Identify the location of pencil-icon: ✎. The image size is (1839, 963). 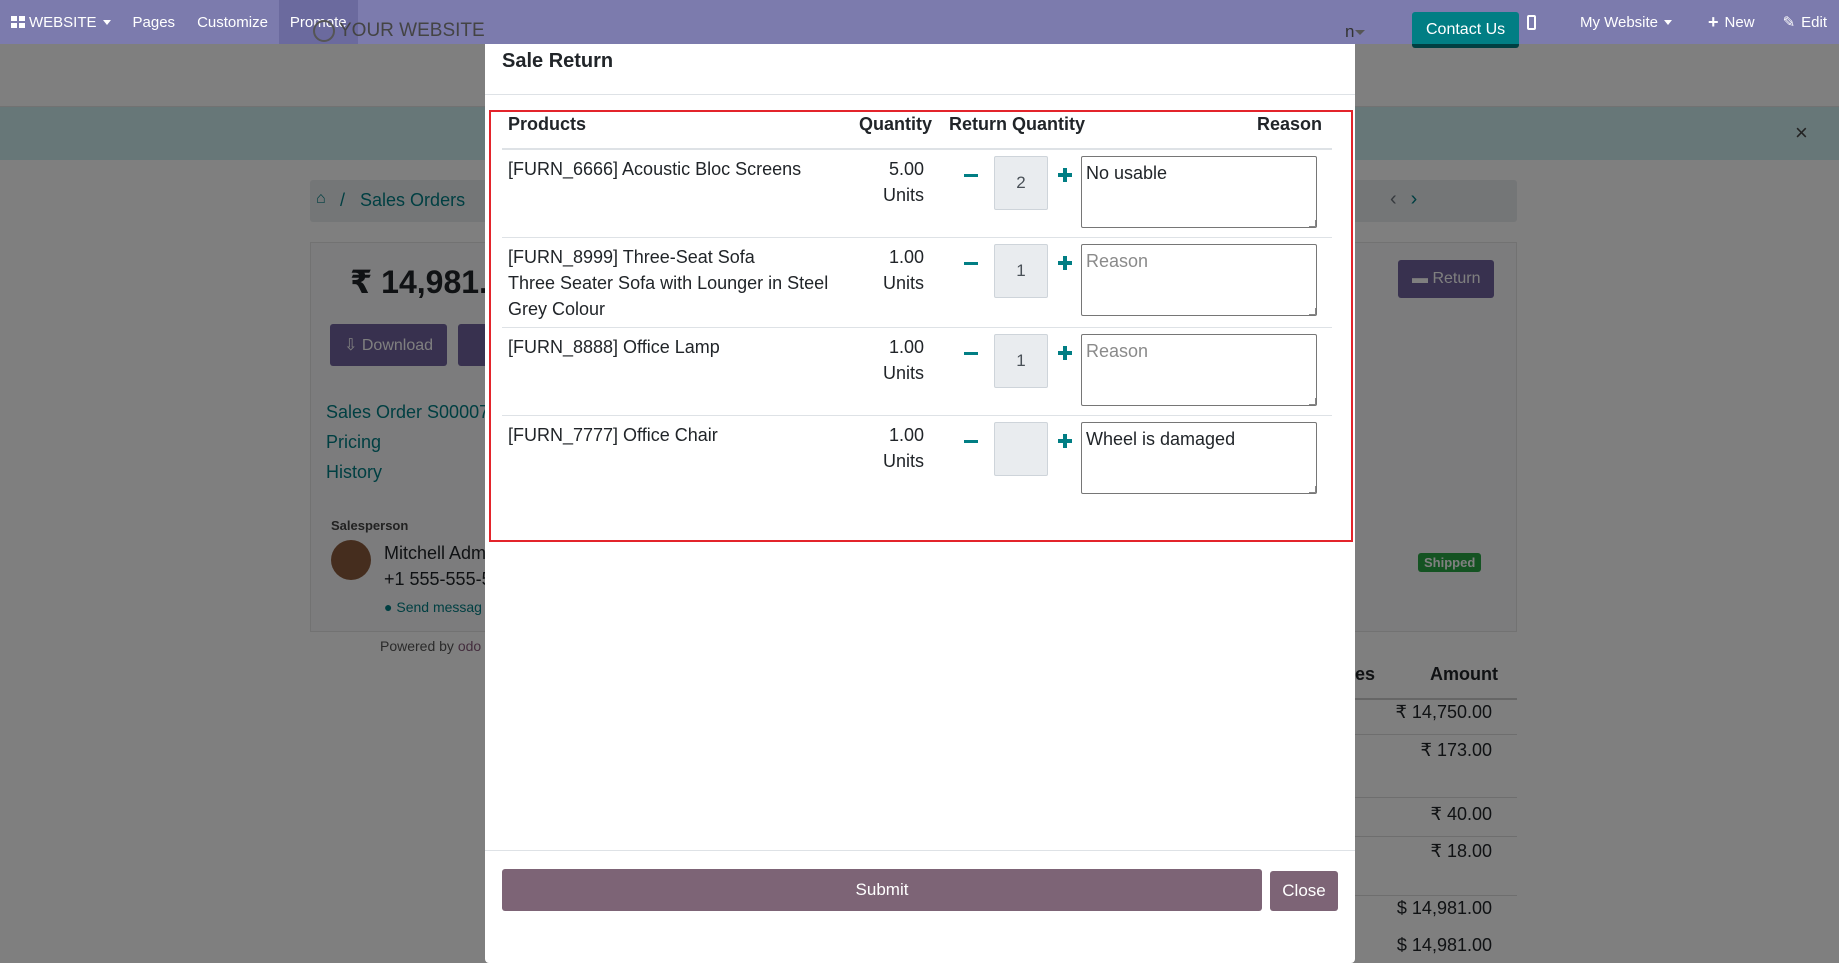
(1789, 22).